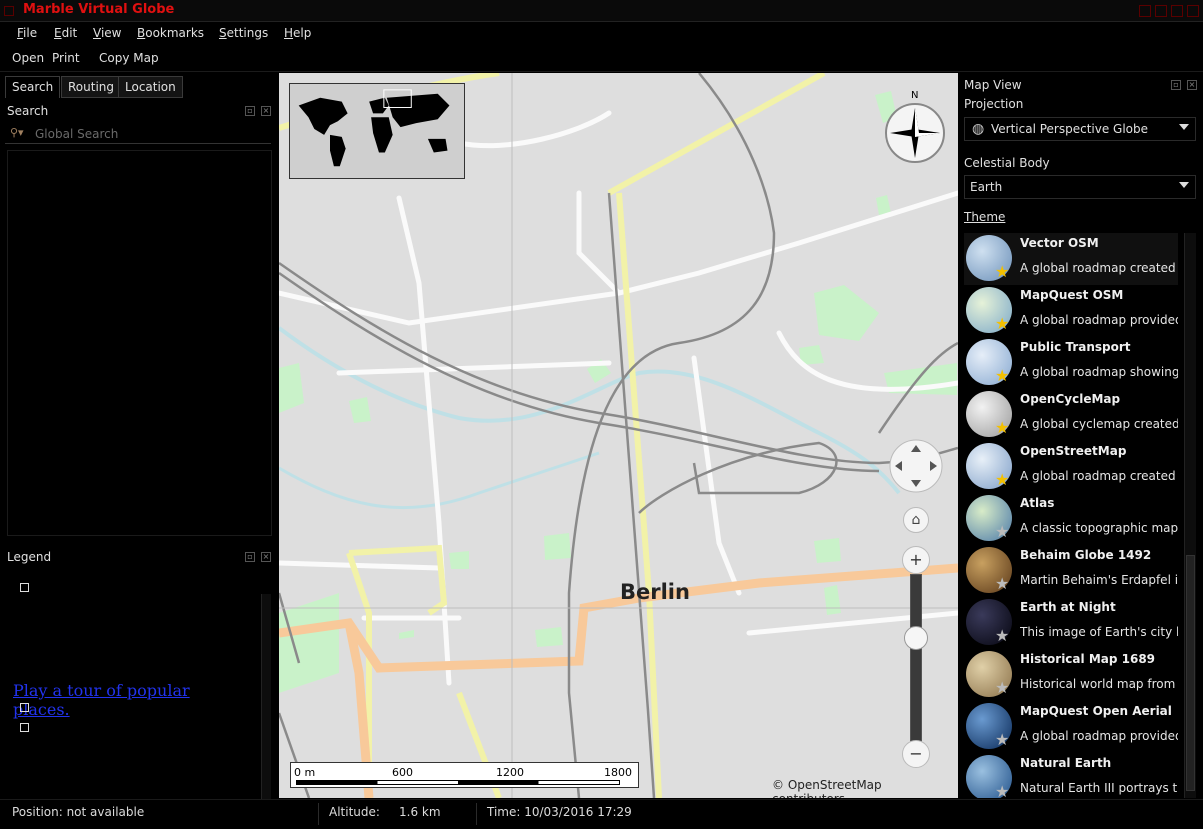 The image size is (1203, 829). What do you see at coordinates (1073, 451) in the screenshot?
I see `theme-name: OpenStreetMap` at bounding box center [1073, 451].